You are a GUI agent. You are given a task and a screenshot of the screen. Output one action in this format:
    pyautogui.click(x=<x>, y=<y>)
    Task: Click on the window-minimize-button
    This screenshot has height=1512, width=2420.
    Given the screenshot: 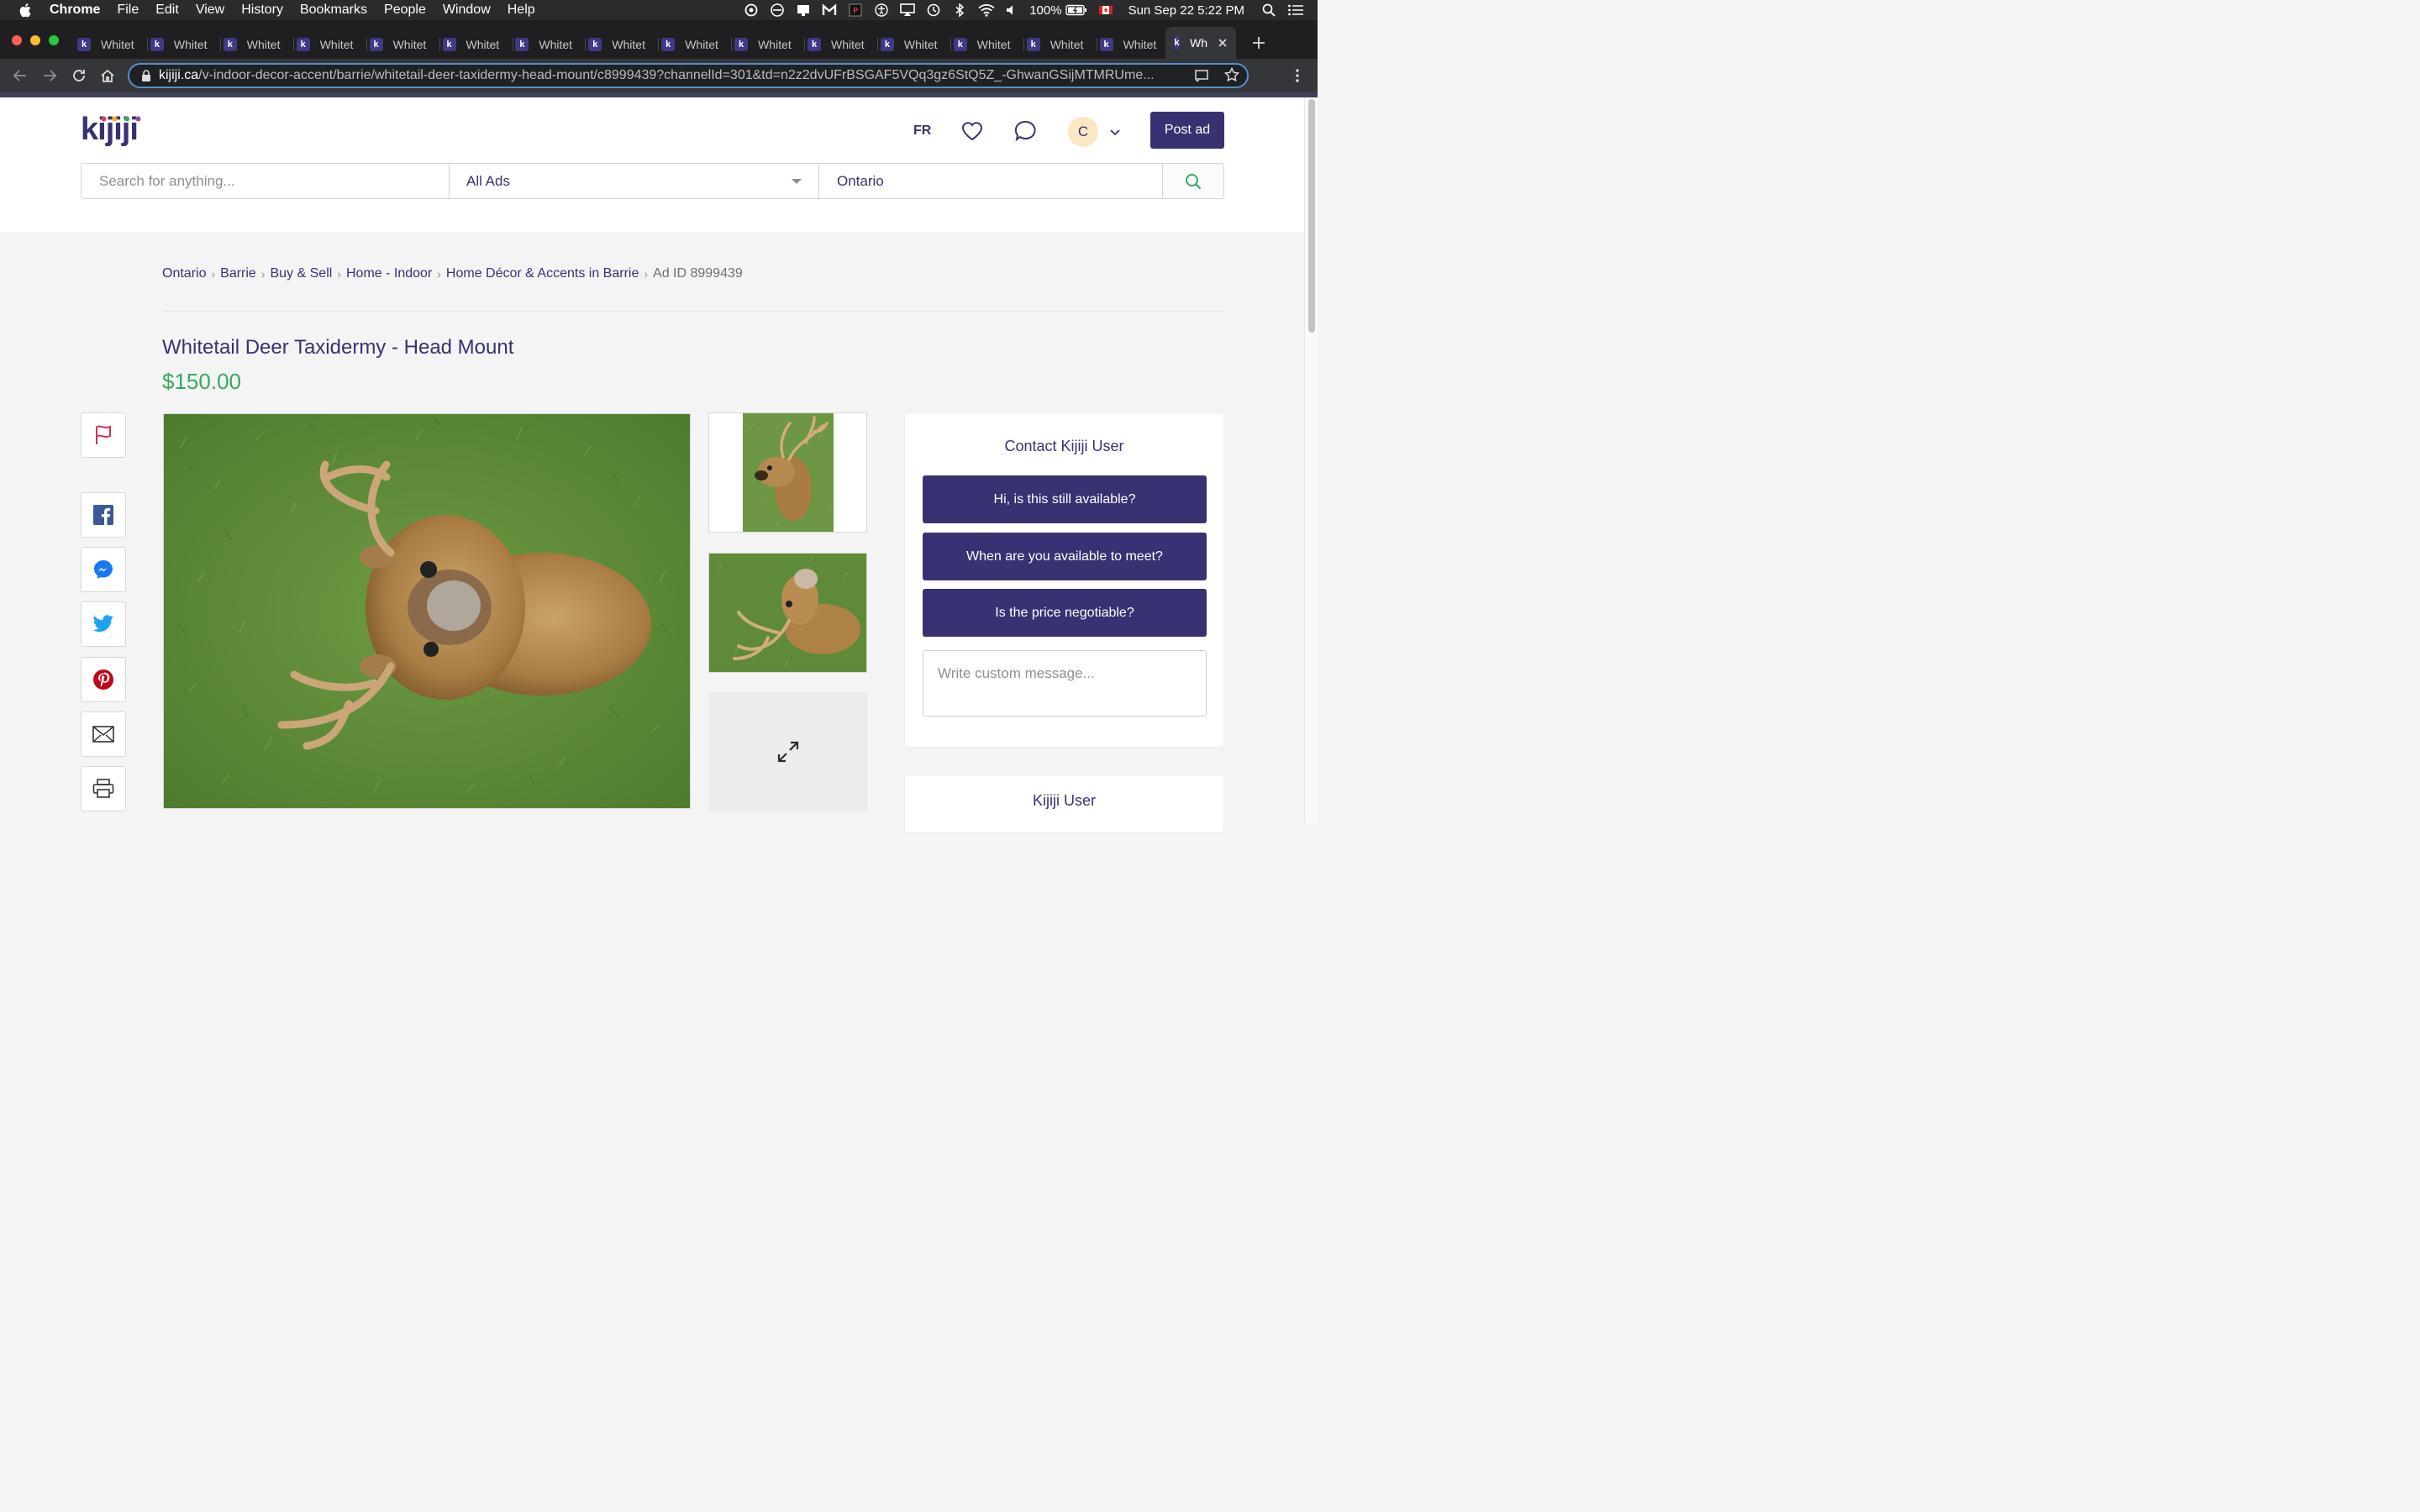 What is the action you would take?
    pyautogui.click(x=35, y=40)
    